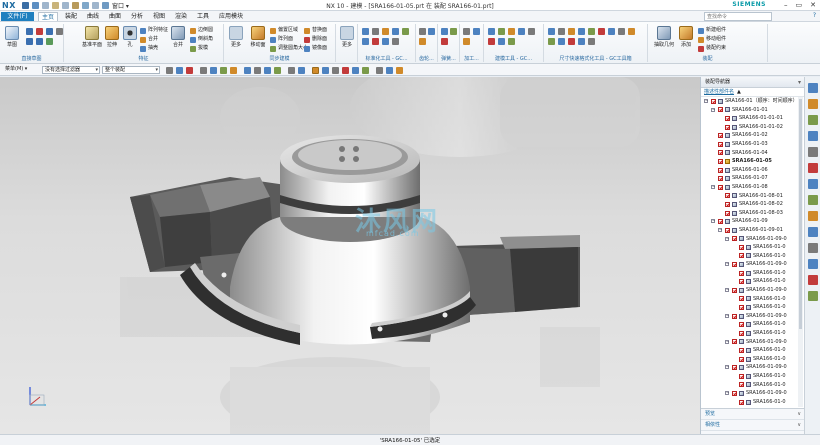 This screenshot has height=445, width=820. I want to click on pin-icon: ▾, so click(799, 82).